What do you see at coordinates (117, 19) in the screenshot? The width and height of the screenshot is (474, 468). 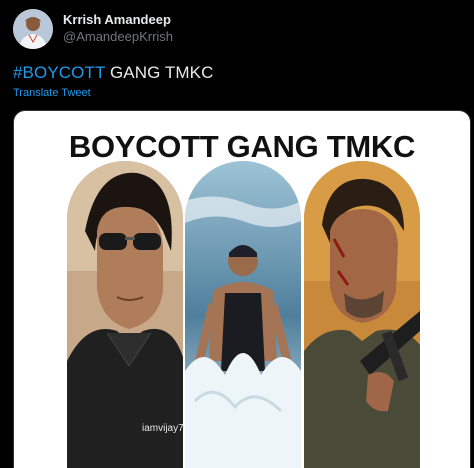 I see `author-name: Krrish Amandeep` at bounding box center [117, 19].